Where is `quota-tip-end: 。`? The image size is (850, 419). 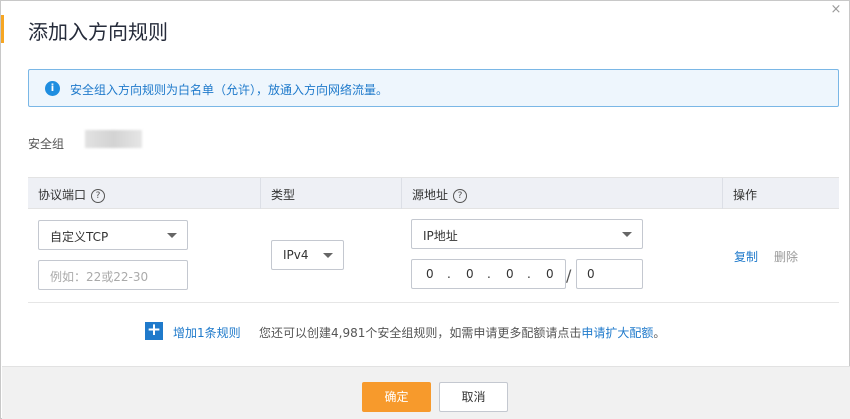
quota-tip-end: 。 is located at coordinates (659, 333).